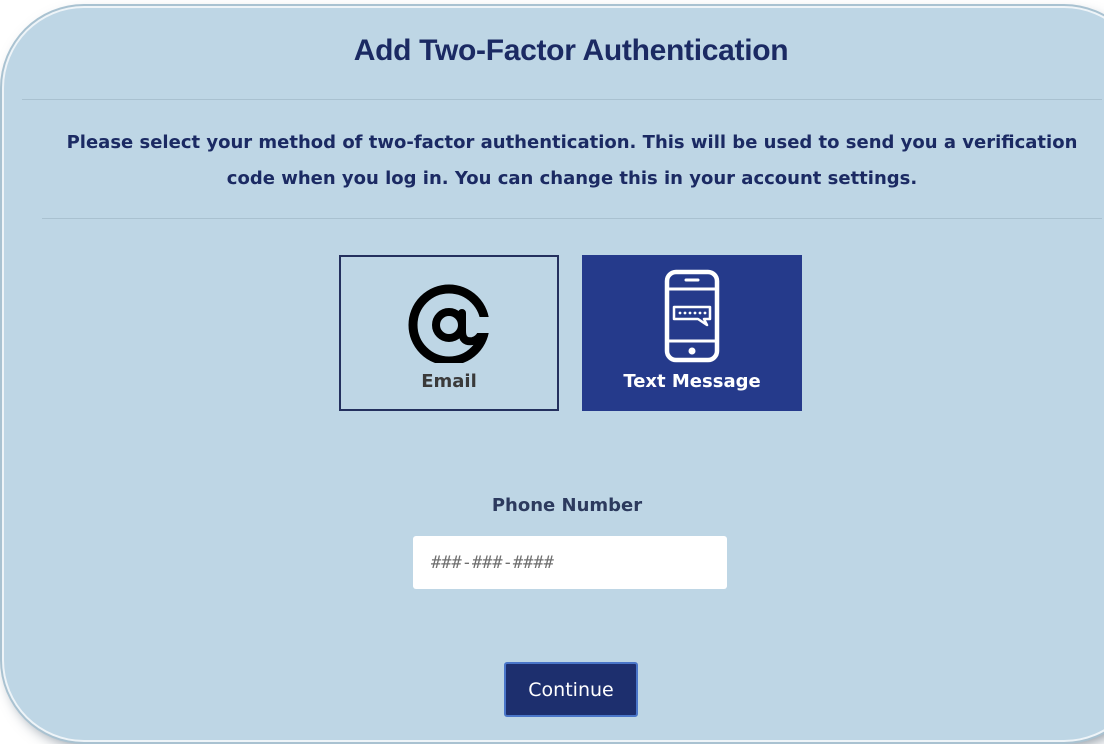 This screenshot has width=1104, height=744. I want to click on phone-number-label: Phone Number, so click(567, 505).